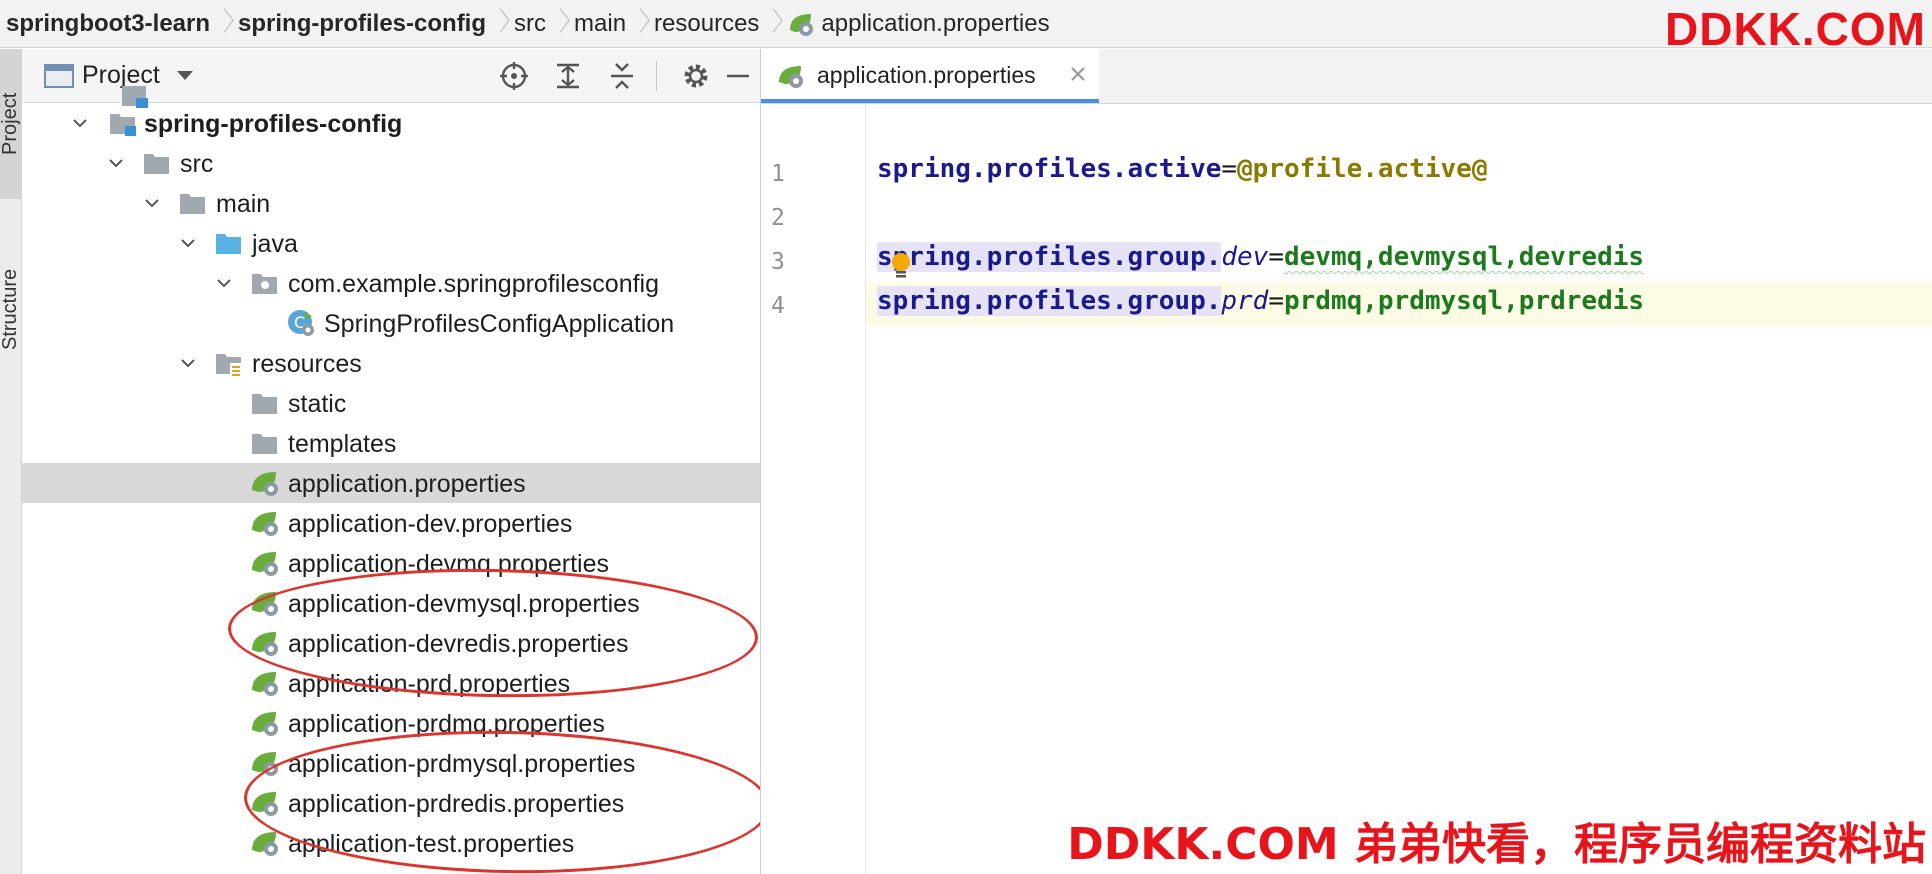 This screenshot has height=874, width=1932. I want to click on line-number: 2, so click(778, 218).